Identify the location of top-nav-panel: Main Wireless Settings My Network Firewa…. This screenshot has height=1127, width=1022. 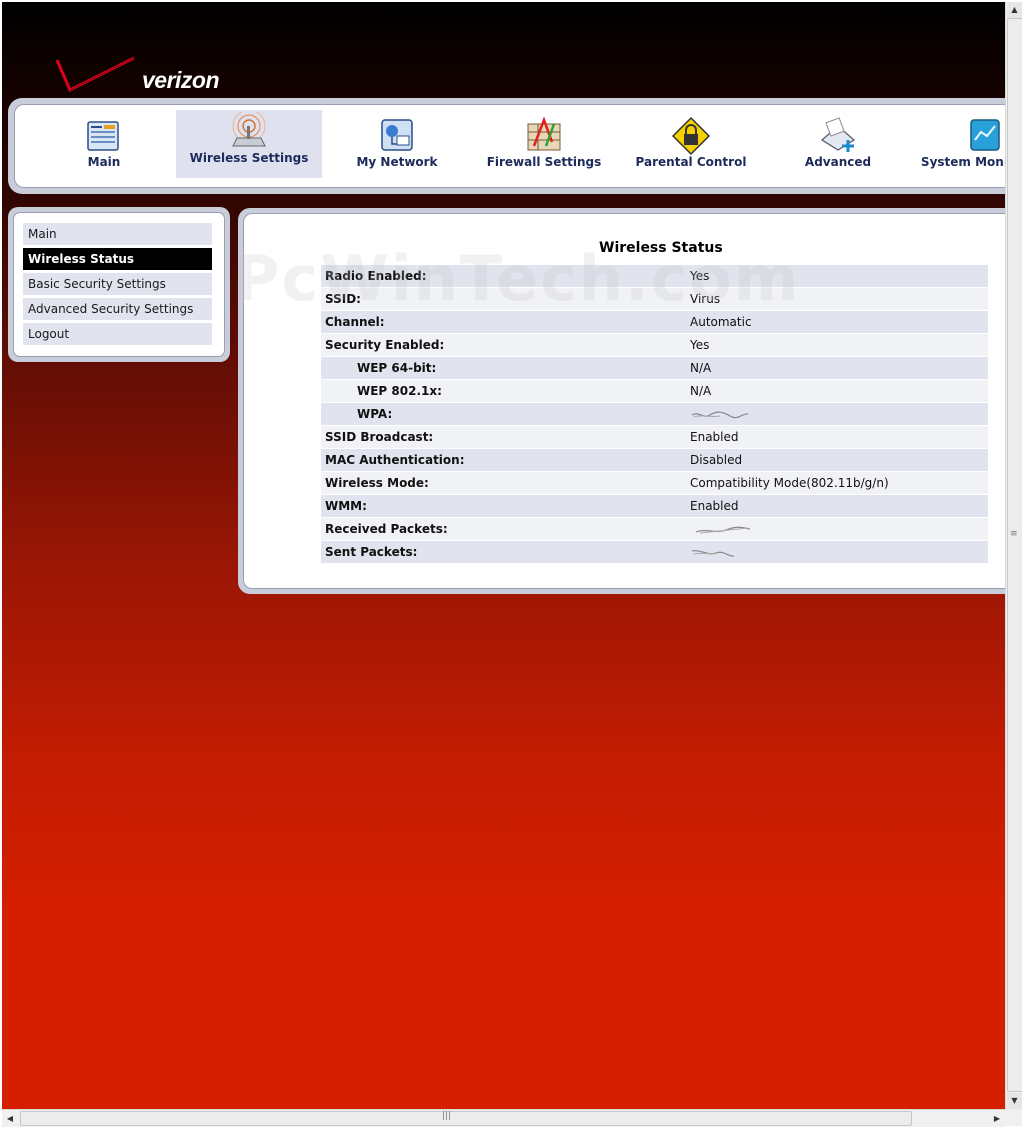
(509, 146).